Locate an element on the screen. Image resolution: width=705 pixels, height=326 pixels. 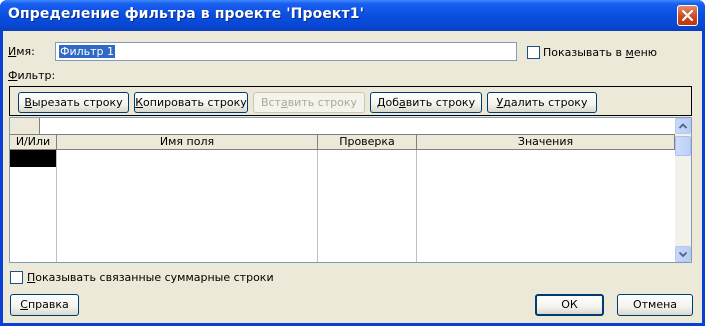
show-in-menu-checkbox is located at coordinates (533, 52).